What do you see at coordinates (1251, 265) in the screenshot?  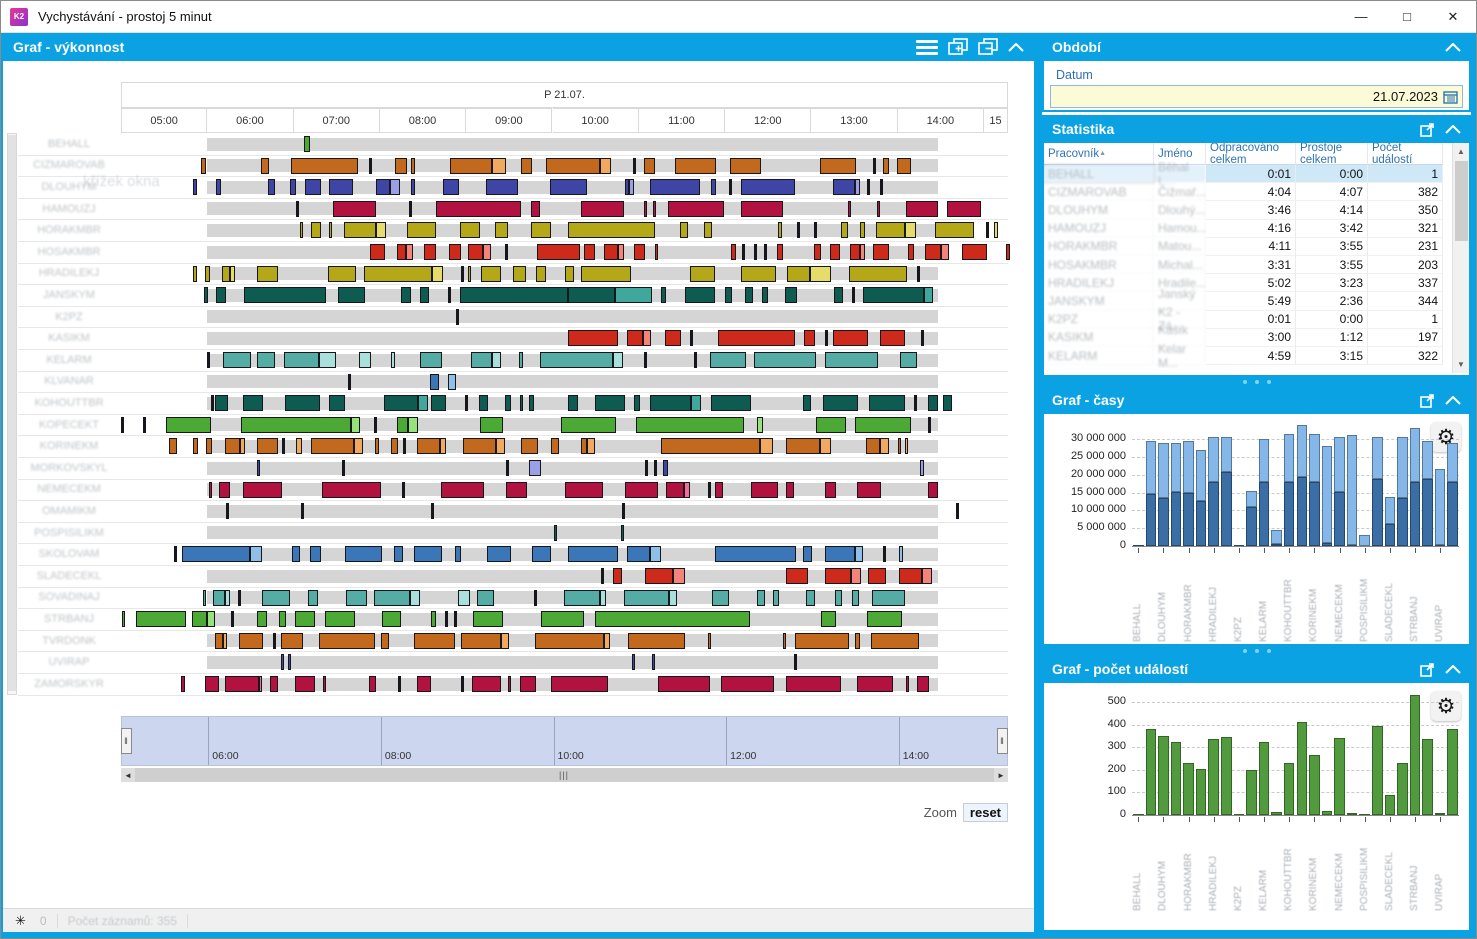 I see `table-cell: 3:31` at bounding box center [1251, 265].